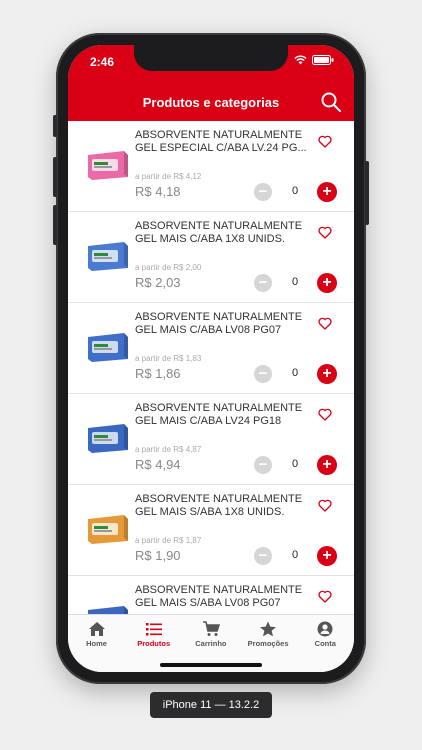 This screenshot has height=750, width=422. Describe the element at coordinates (211, 102) in the screenshot. I see `page-title: Produtos e categorias` at that location.